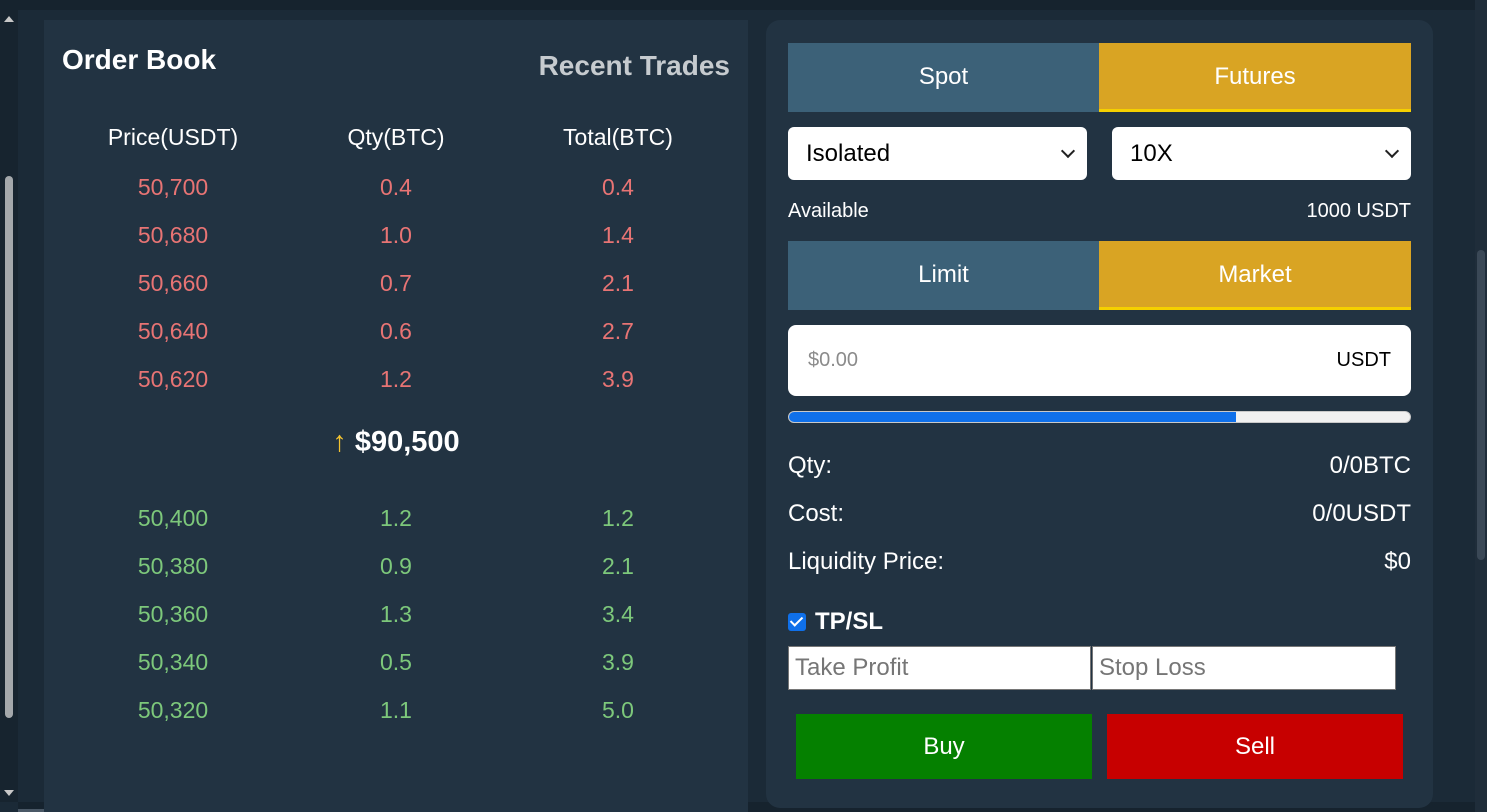 This screenshot has height=812, width=1487. What do you see at coordinates (849, 621) in the screenshot?
I see `tpsl-label: TP/SL` at bounding box center [849, 621].